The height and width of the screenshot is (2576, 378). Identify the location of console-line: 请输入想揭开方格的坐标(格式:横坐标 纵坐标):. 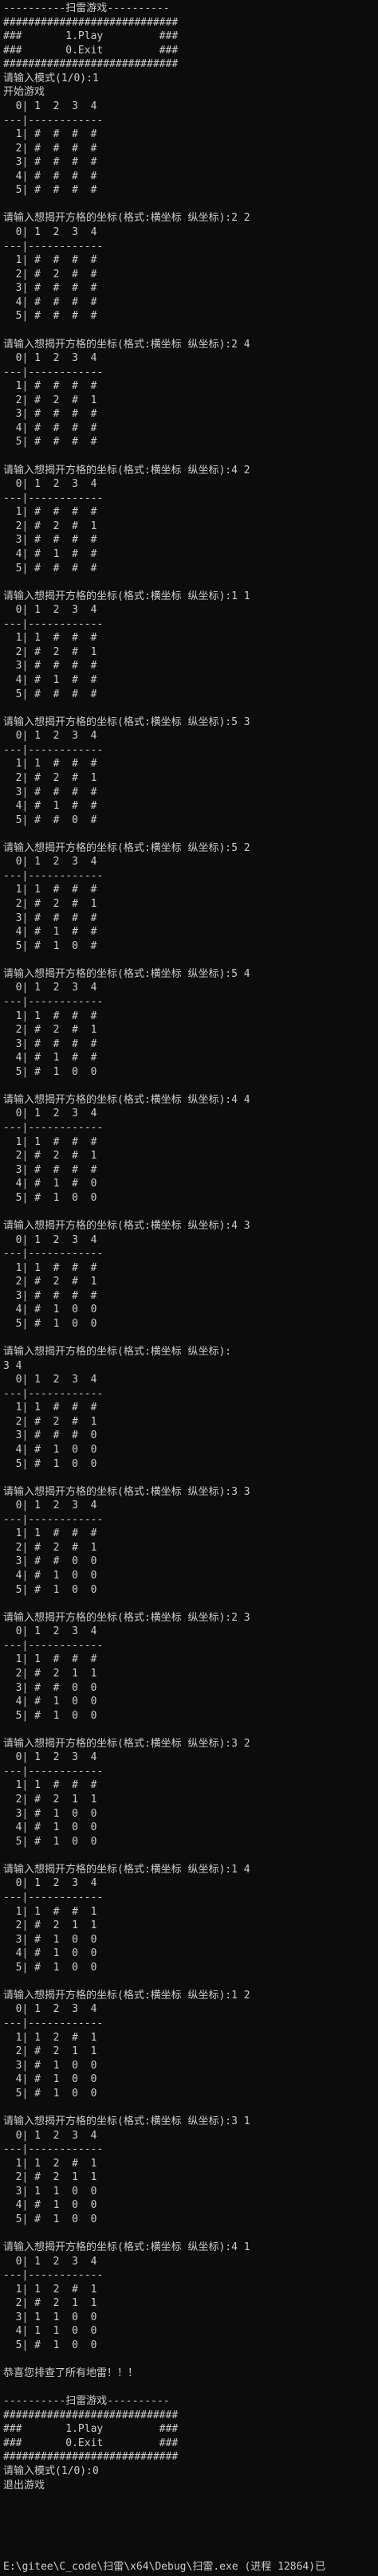
(118, 1352).